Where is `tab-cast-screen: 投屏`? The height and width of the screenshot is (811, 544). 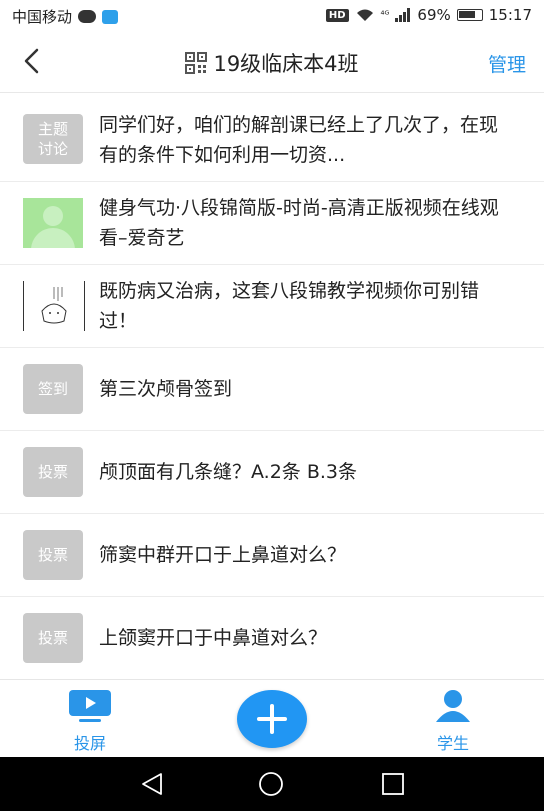
tab-cast-screen: 投屏 is located at coordinates (90, 721).